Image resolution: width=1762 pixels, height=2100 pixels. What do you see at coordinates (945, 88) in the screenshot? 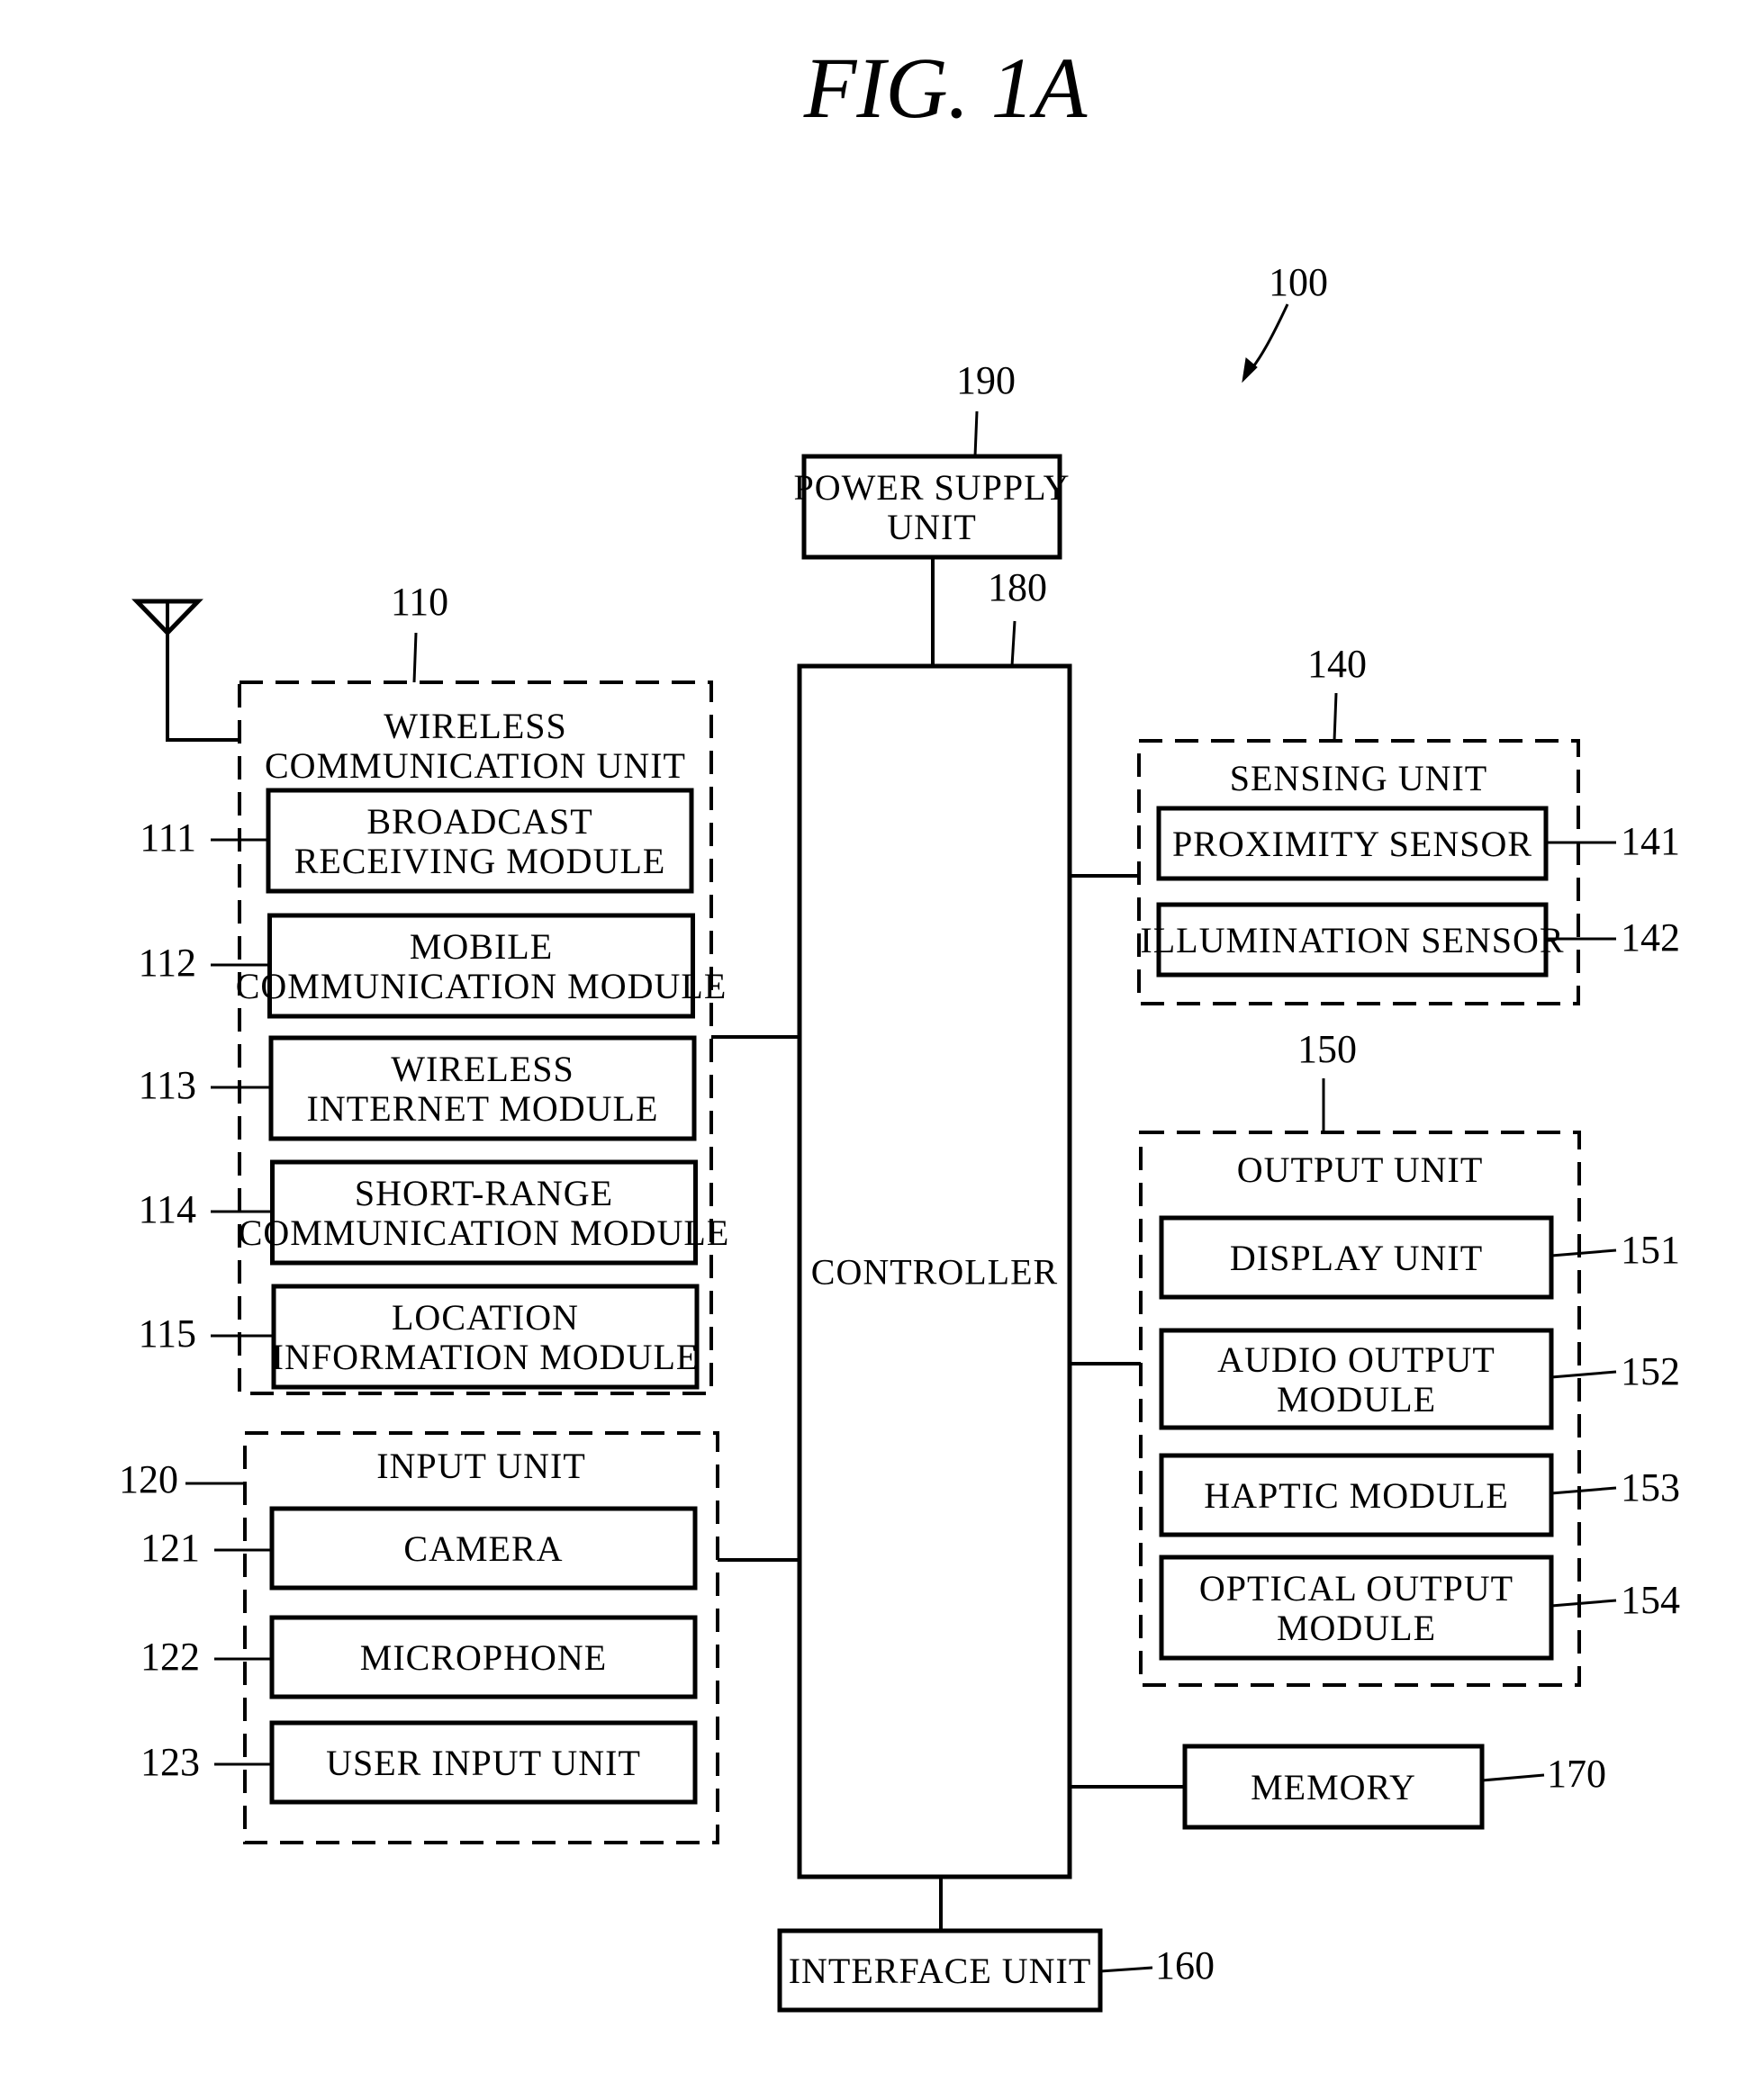
I see `figure-title: FIG. 1A` at bounding box center [945, 88].